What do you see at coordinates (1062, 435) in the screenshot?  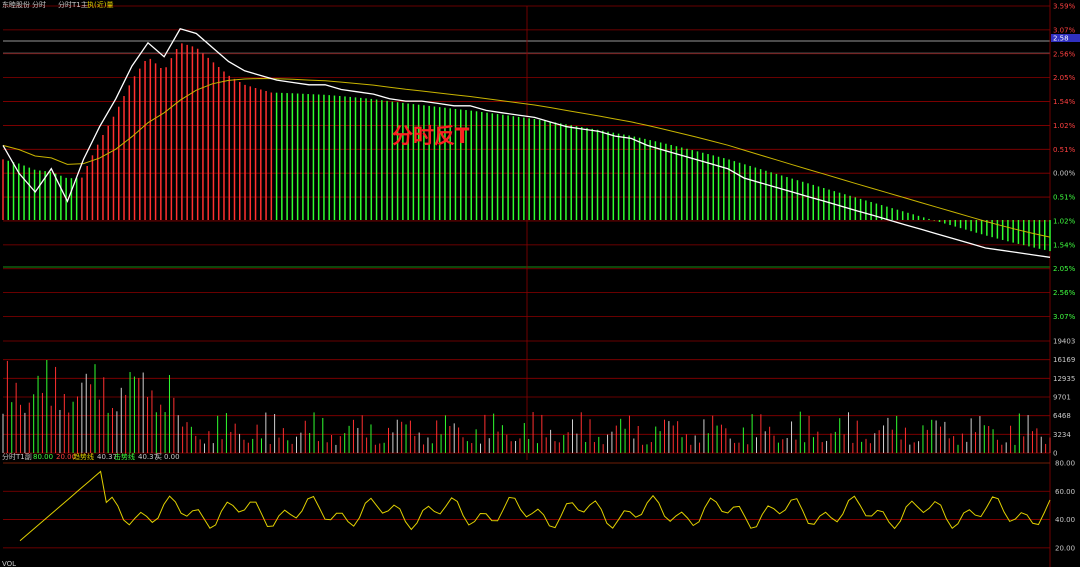 I see `volume-tick-label: 3234` at bounding box center [1062, 435].